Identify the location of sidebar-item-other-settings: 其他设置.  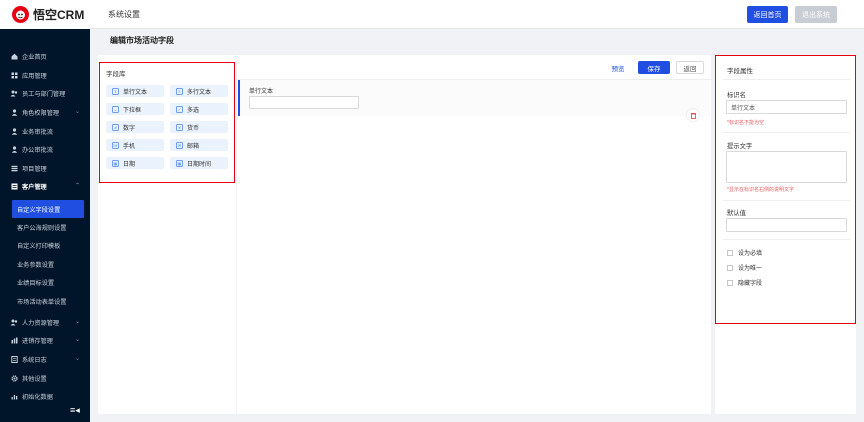
(45, 378).